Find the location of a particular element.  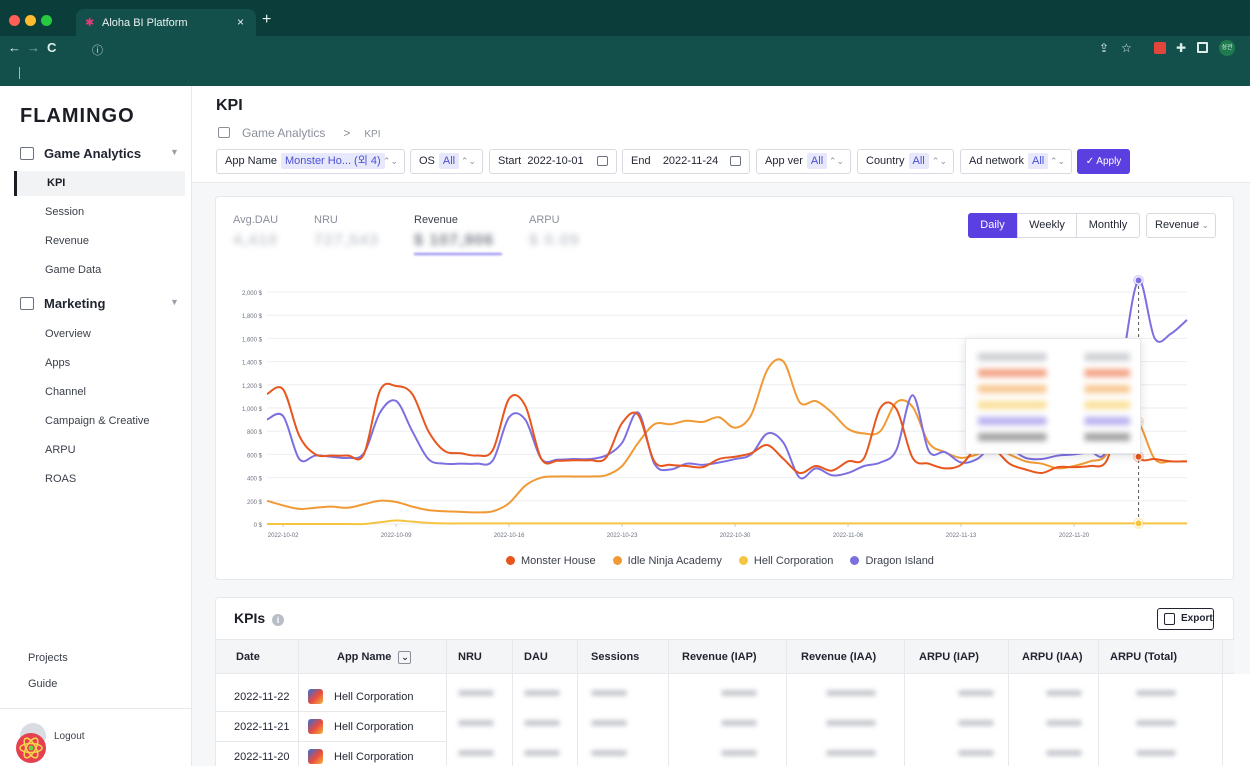

url-field: ⓘ is located at coordinates (584, 48).